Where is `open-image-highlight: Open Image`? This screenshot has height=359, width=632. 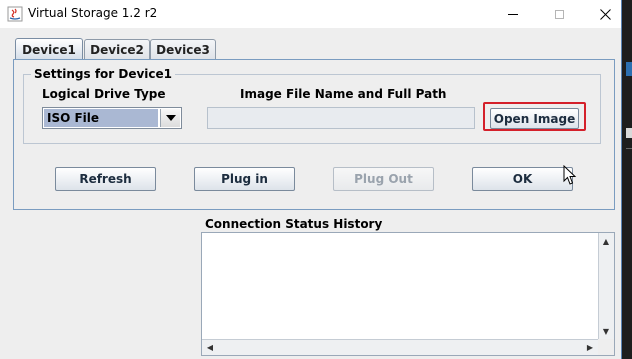 open-image-highlight: Open Image is located at coordinates (534, 116).